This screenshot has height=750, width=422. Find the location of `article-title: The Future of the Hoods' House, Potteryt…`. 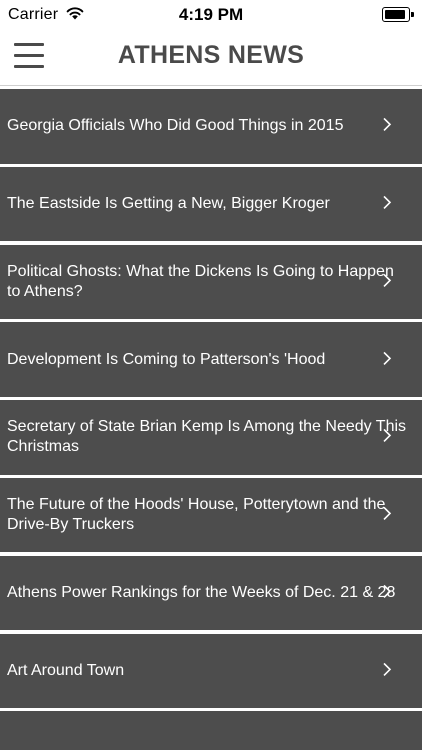

article-title: The Future of the Hoods' House, Potteryt… is located at coordinates (196, 515).